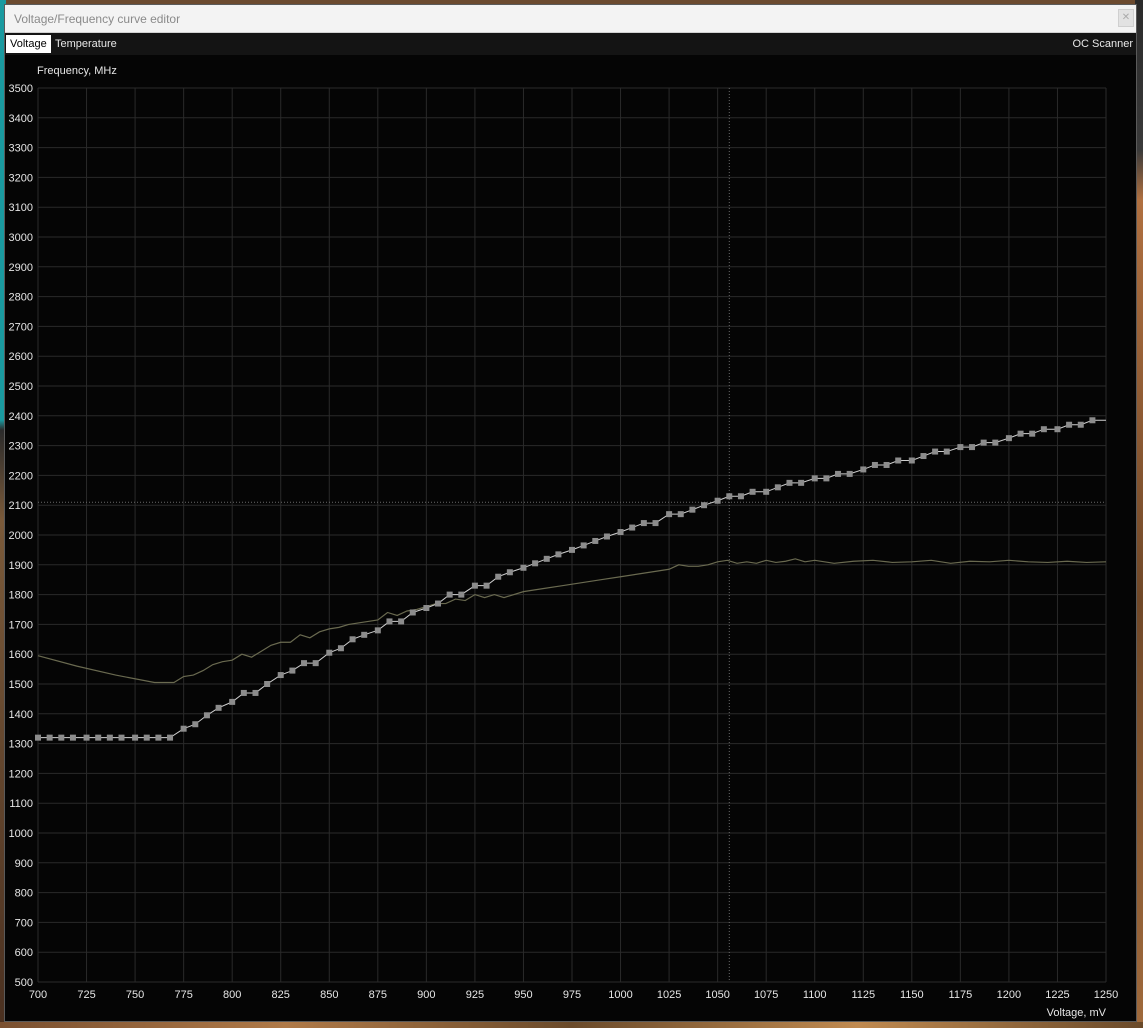 Image resolution: width=1143 pixels, height=1028 pixels. What do you see at coordinates (570, 19) in the screenshot?
I see `title-bar: Voltage/Frequency curve editor ✕` at bounding box center [570, 19].